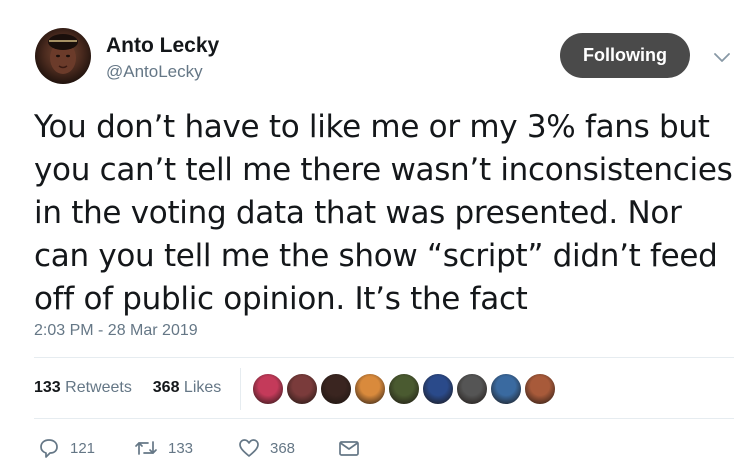  I want to click on author-name: Anto Lecky, so click(162, 46).